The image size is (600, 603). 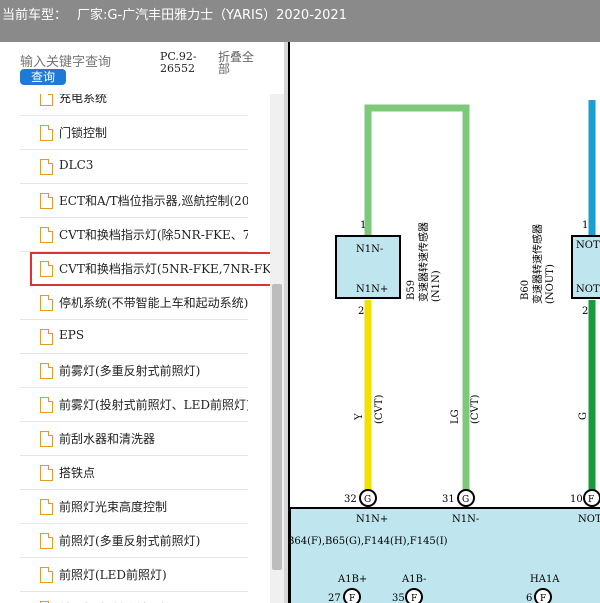 I want to click on tree-item: 门锁控制, so click(x=134, y=133).